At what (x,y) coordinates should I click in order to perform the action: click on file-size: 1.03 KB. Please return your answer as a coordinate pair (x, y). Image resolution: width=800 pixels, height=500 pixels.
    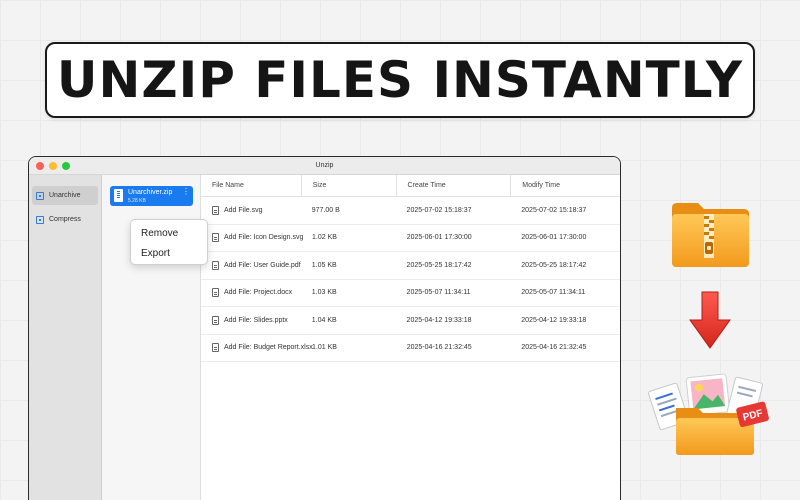
    Looking at the image, I should click on (324, 293).